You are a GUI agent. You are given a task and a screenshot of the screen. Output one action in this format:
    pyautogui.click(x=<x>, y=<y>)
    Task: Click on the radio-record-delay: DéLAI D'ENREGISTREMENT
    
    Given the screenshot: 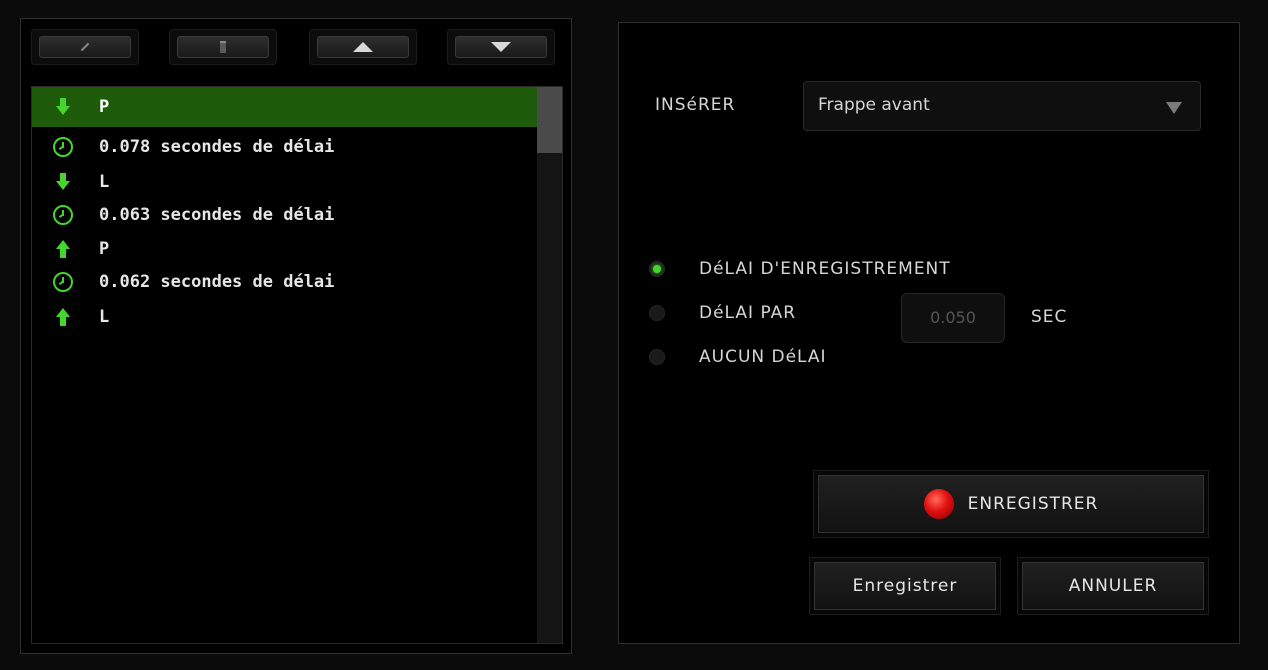 What is the action you would take?
    pyautogui.click(x=799, y=269)
    